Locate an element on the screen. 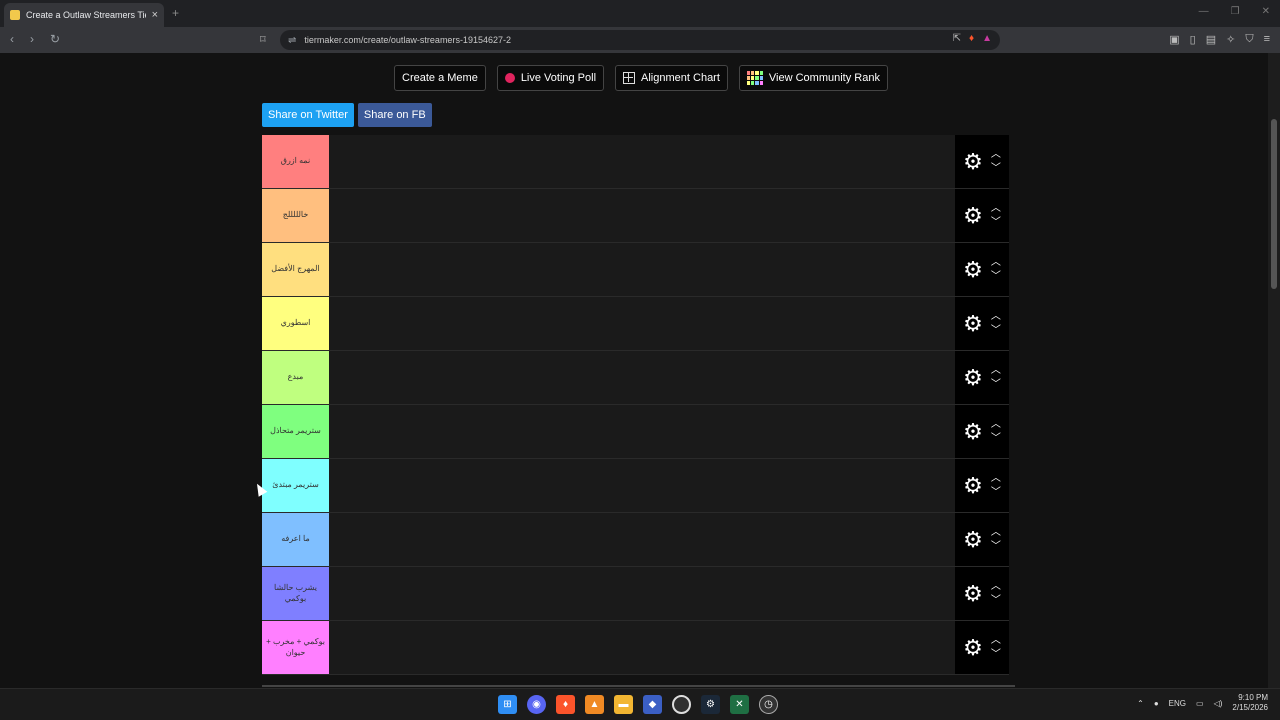 The height and width of the screenshot is (720, 1280). tier-row: يشرب حالشا بوكمي ⚙ ︿ ﹀ is located at coordinates (635, 594).